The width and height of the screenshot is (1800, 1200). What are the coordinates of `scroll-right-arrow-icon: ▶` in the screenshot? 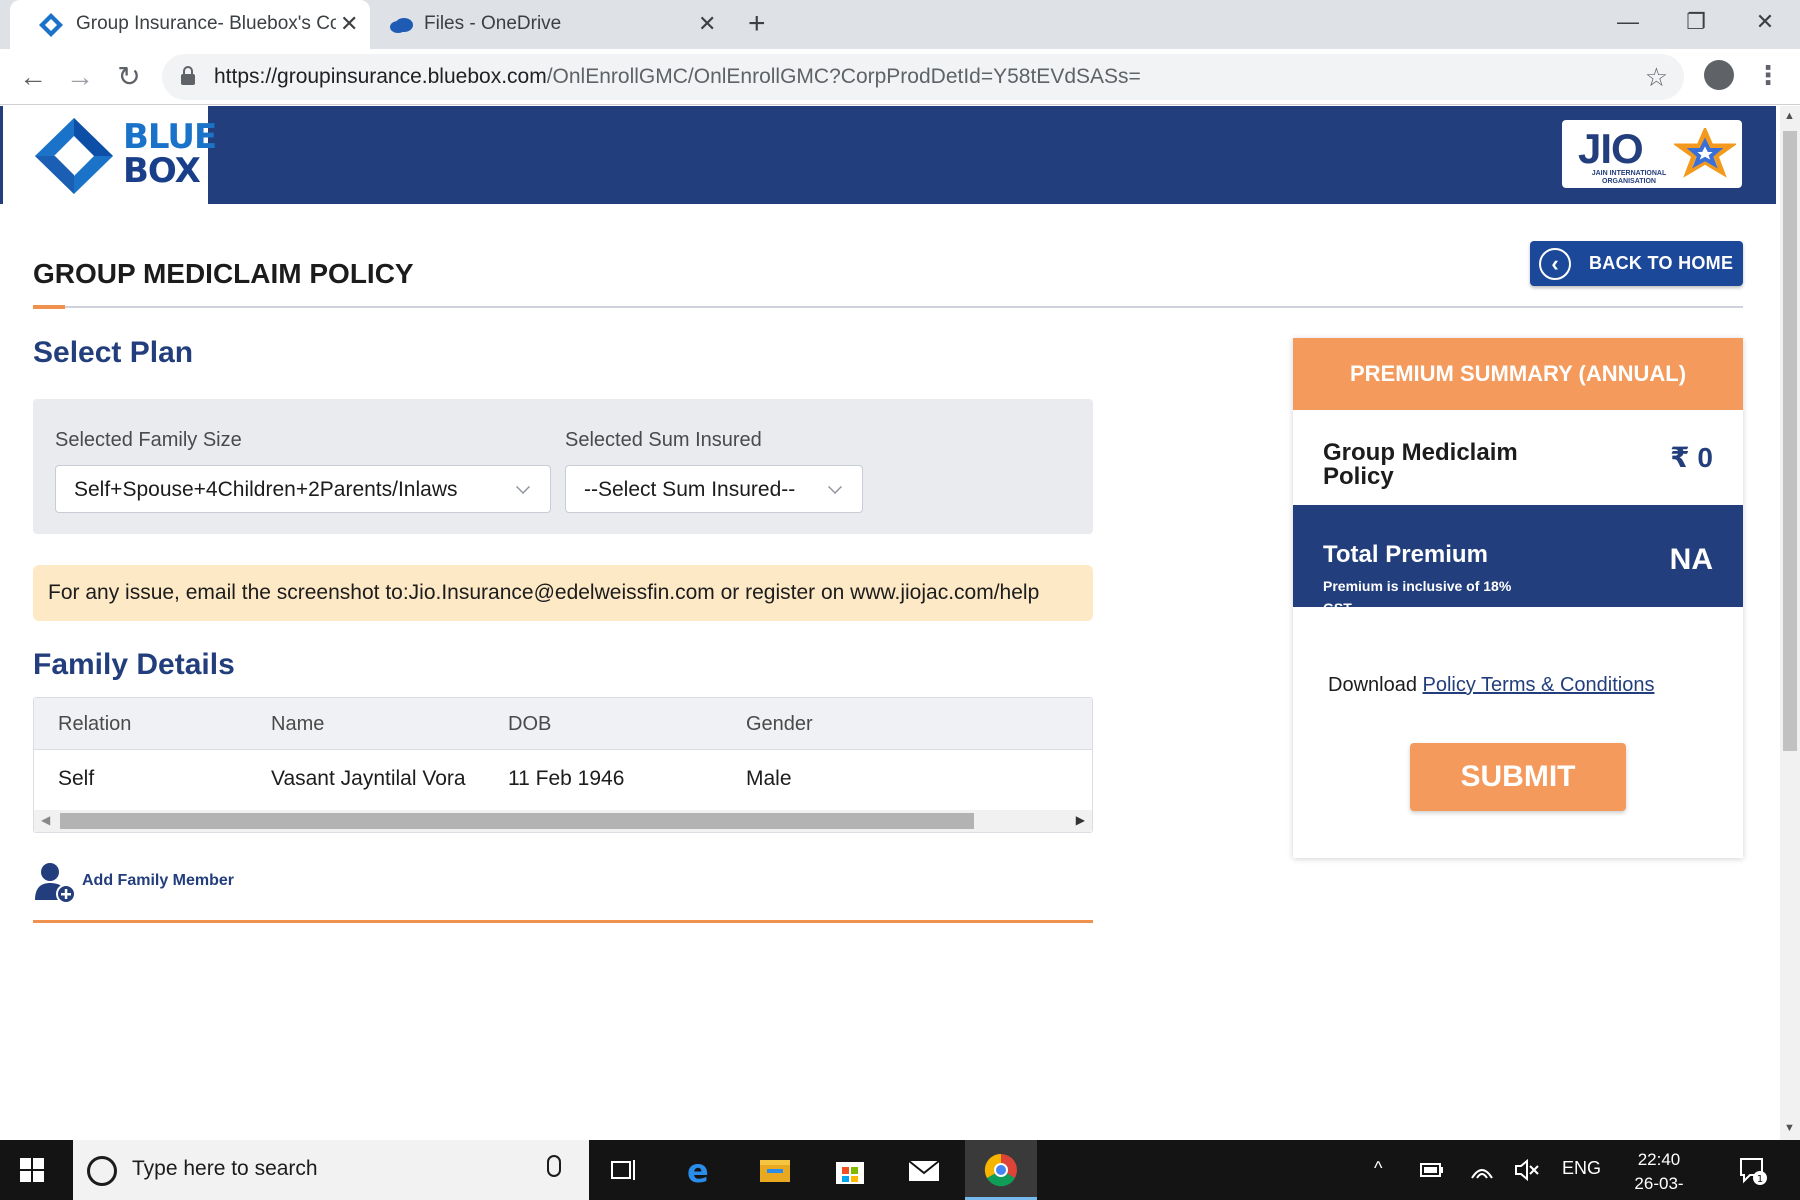 It's located at (1080, 820).